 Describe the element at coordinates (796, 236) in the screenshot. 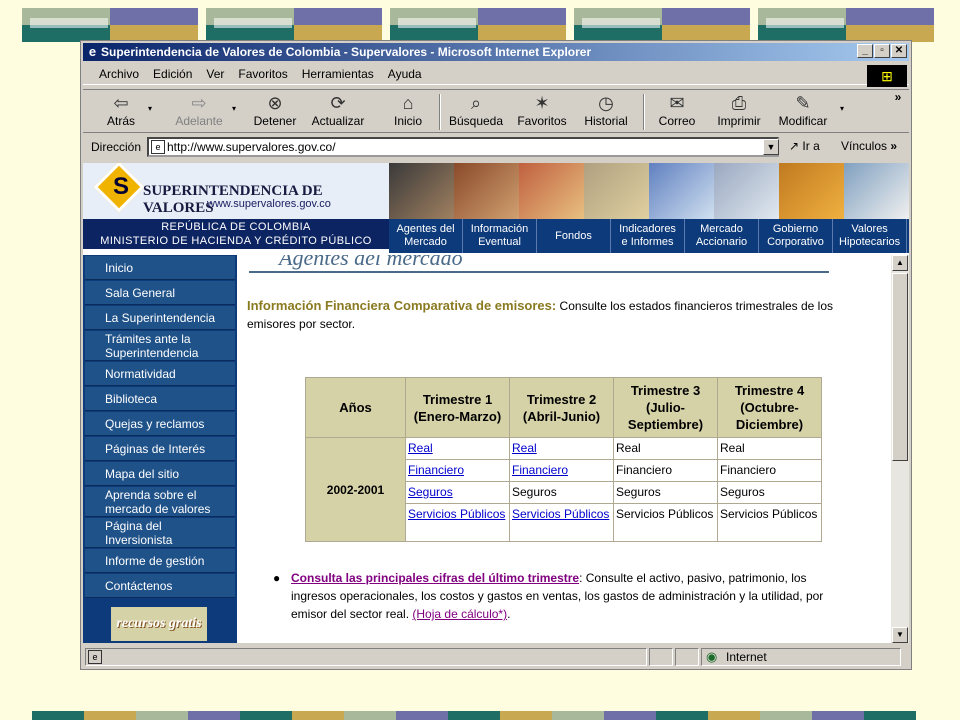

I see `nav-gobierno-corporativo: Gobierno Corporativo` at that location.